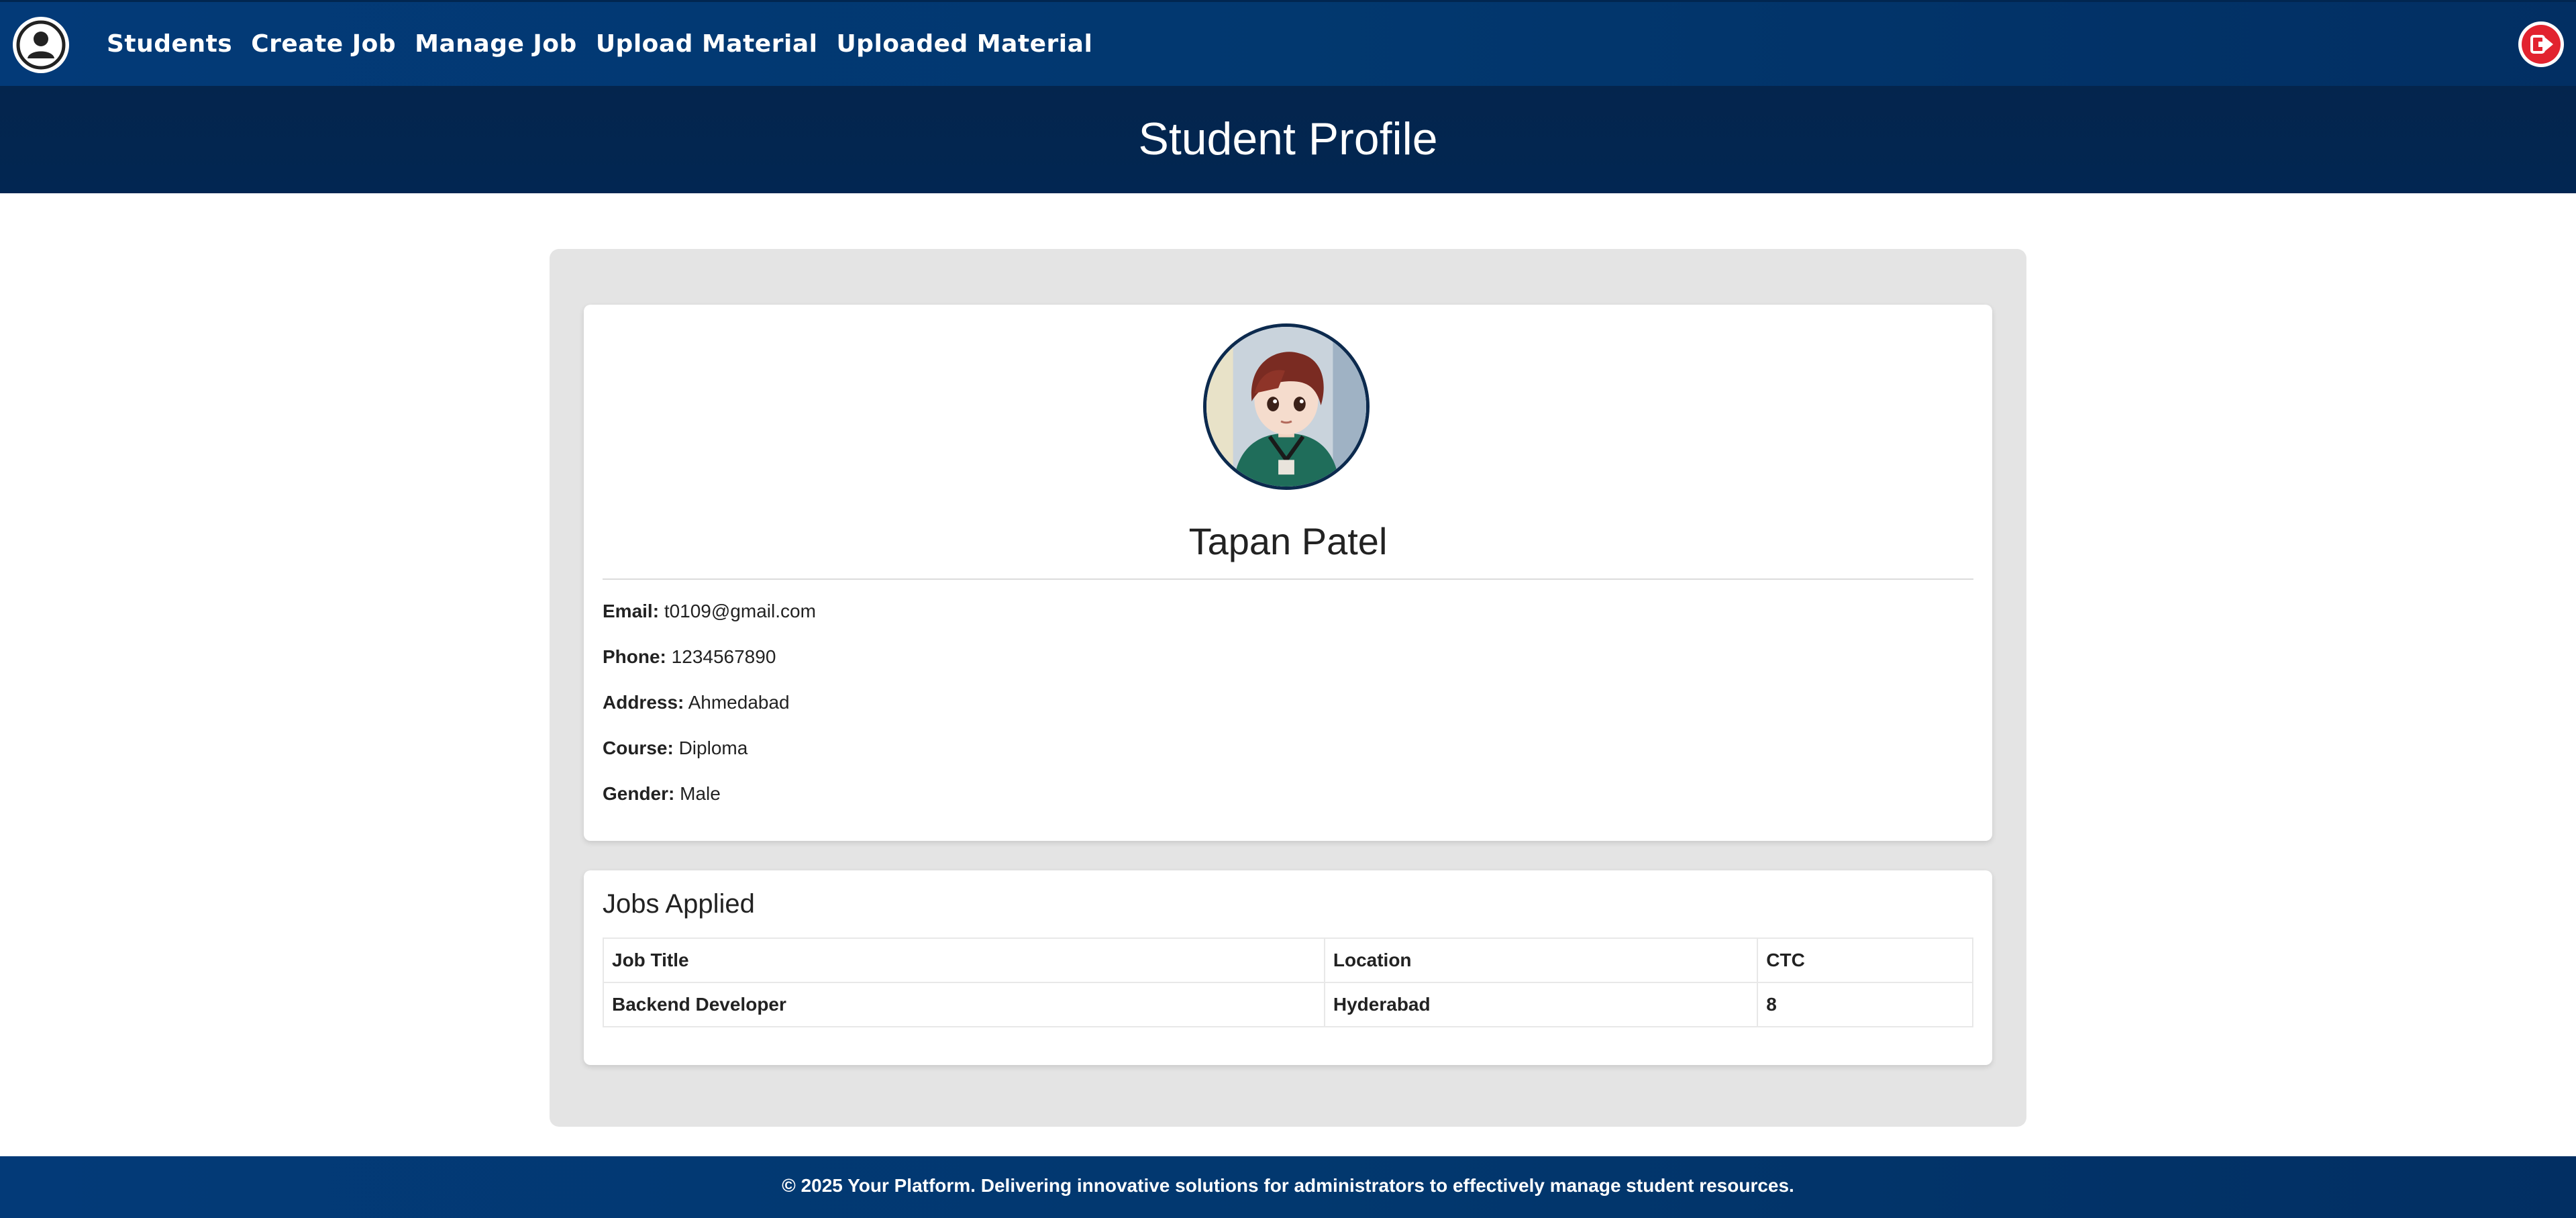 This screenshot has height=1218, width=2576. Describe the element at coordinates (679, 904) in the screenshot. I see `jobs-applied-heading: Jobs Applied` at that location.